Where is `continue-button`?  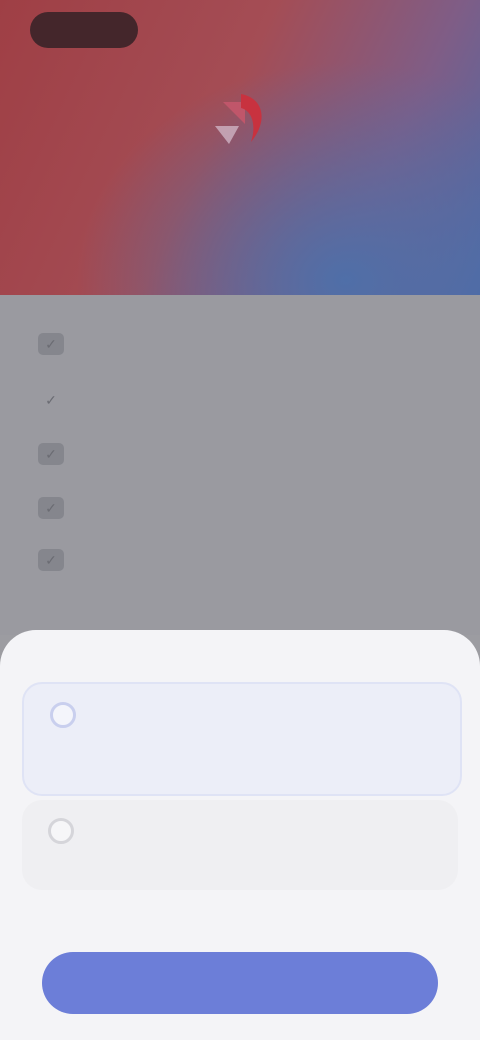
continue-button is located at coordinates (240, 983).